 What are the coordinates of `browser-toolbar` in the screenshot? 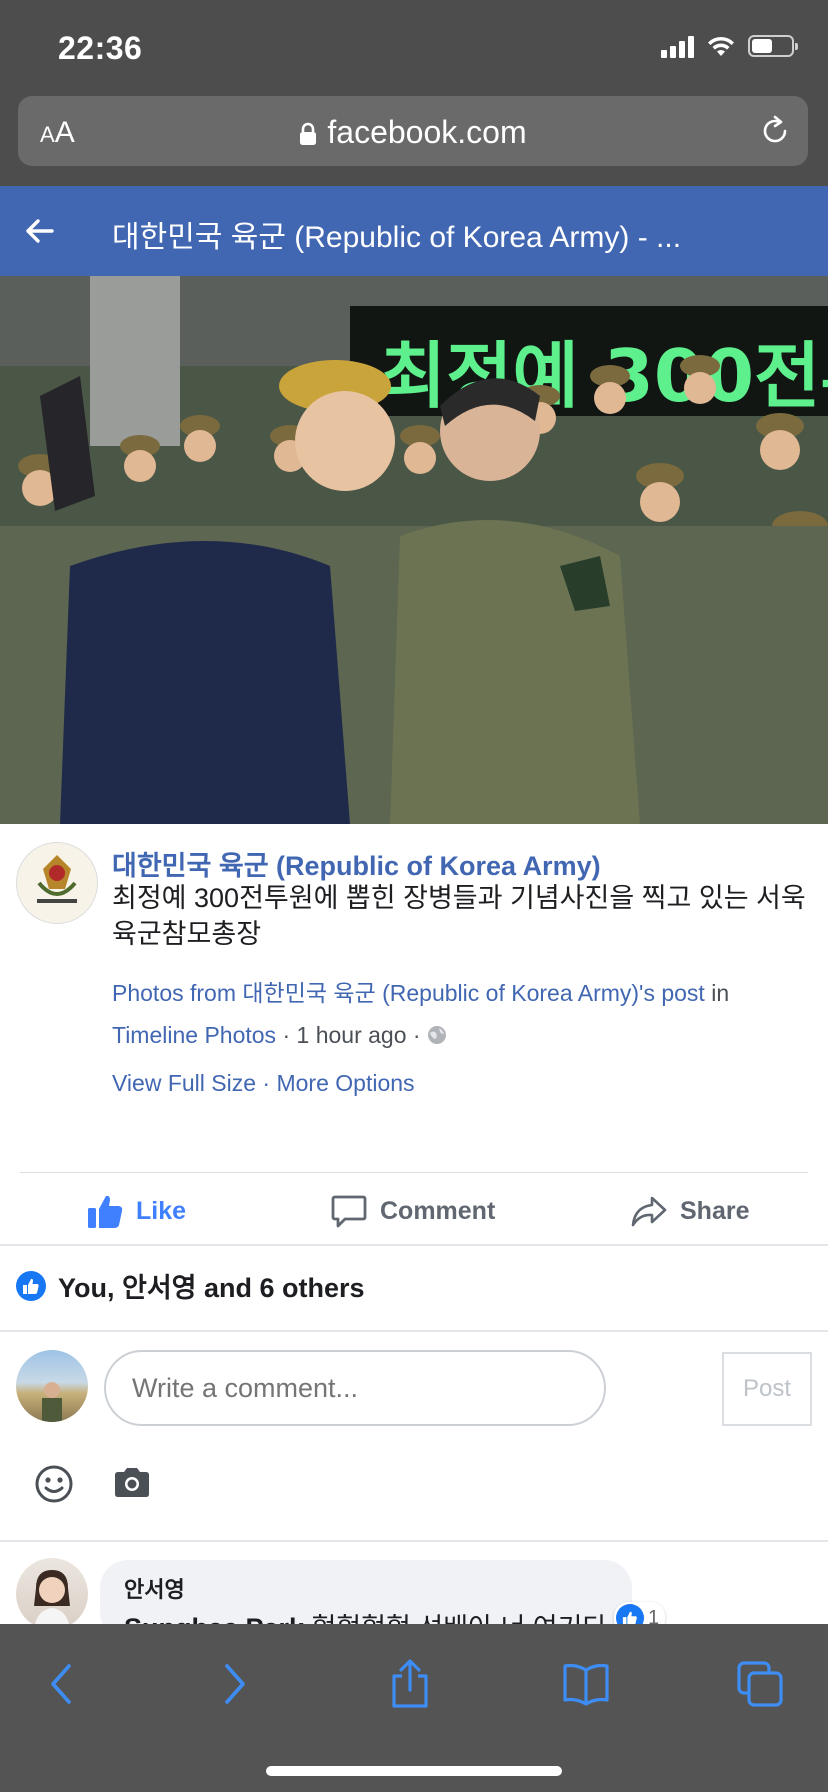 It's located at (414, 1708).